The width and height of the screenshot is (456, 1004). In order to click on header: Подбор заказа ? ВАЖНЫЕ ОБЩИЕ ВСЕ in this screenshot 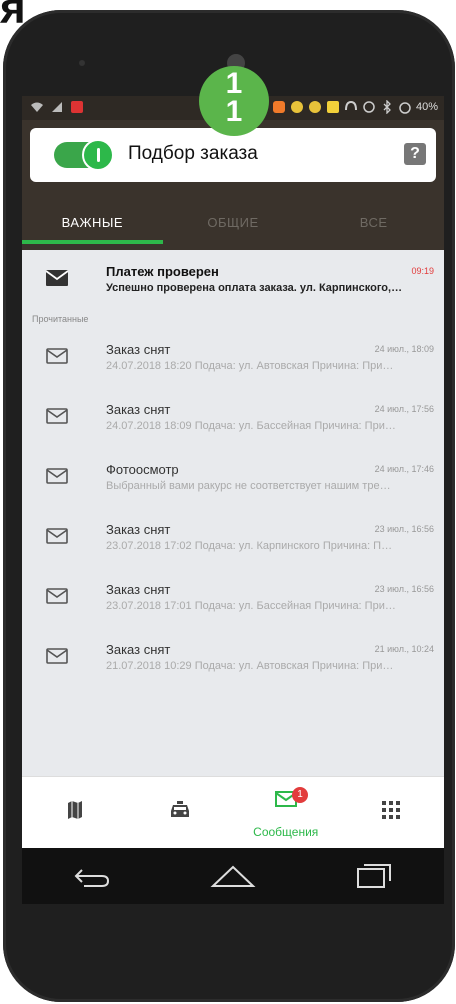, I will do `click(233, 185)`.